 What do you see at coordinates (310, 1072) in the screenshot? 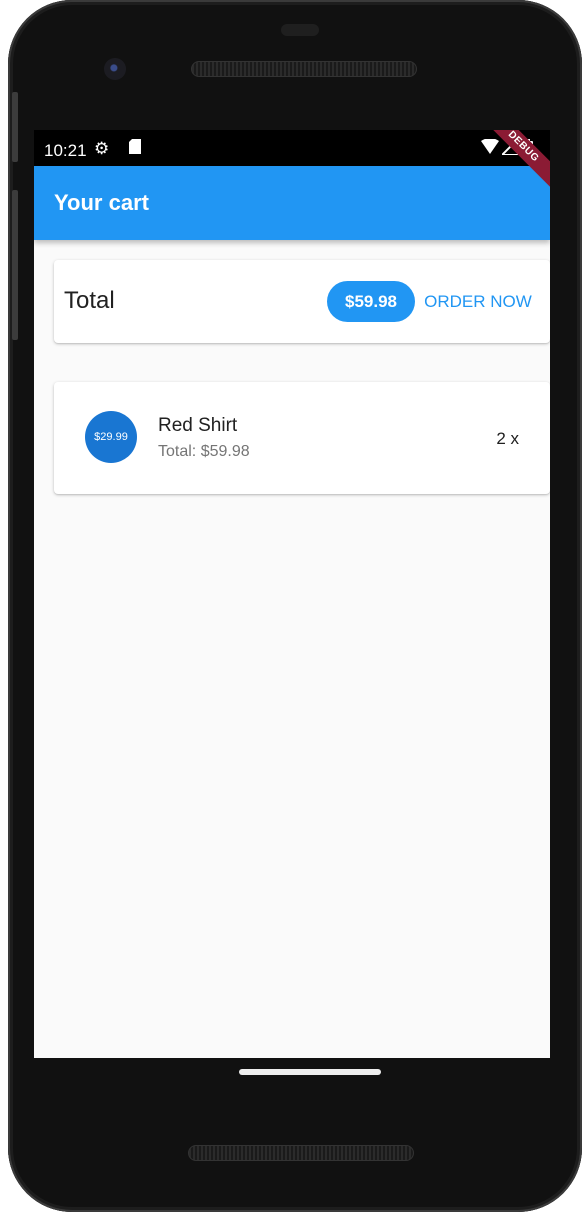
I see `home-gesture-bar` at bounding box center [310, 1072].